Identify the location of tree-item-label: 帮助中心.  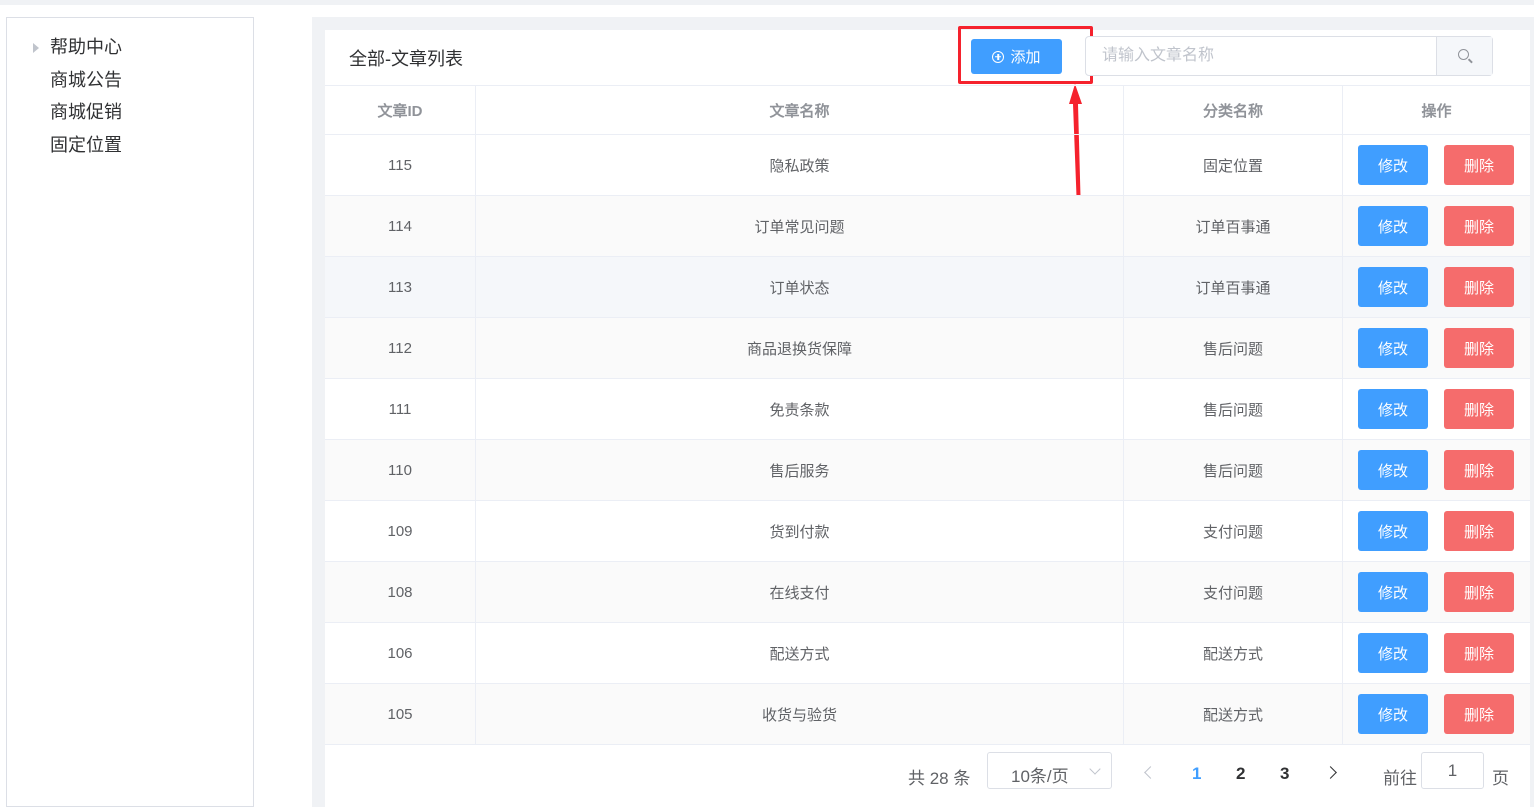
(86, 47).